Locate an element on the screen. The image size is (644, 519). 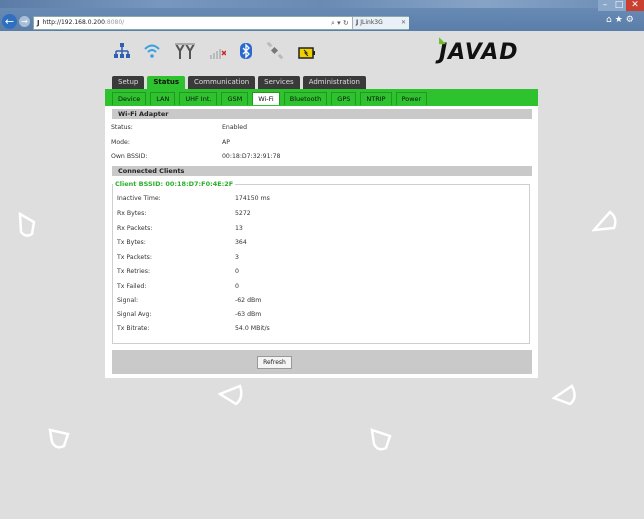
subtab-wifi: Wi-Fi is located at coordinates (266, 98).